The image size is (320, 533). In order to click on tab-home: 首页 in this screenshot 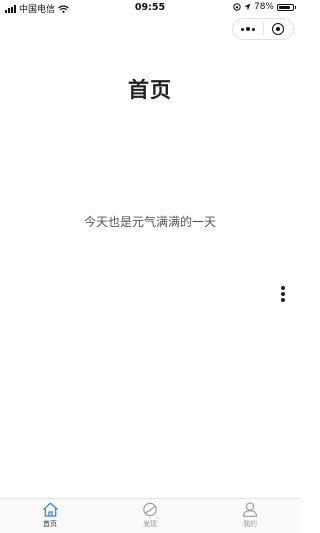, I will do `click(50, 516)`.